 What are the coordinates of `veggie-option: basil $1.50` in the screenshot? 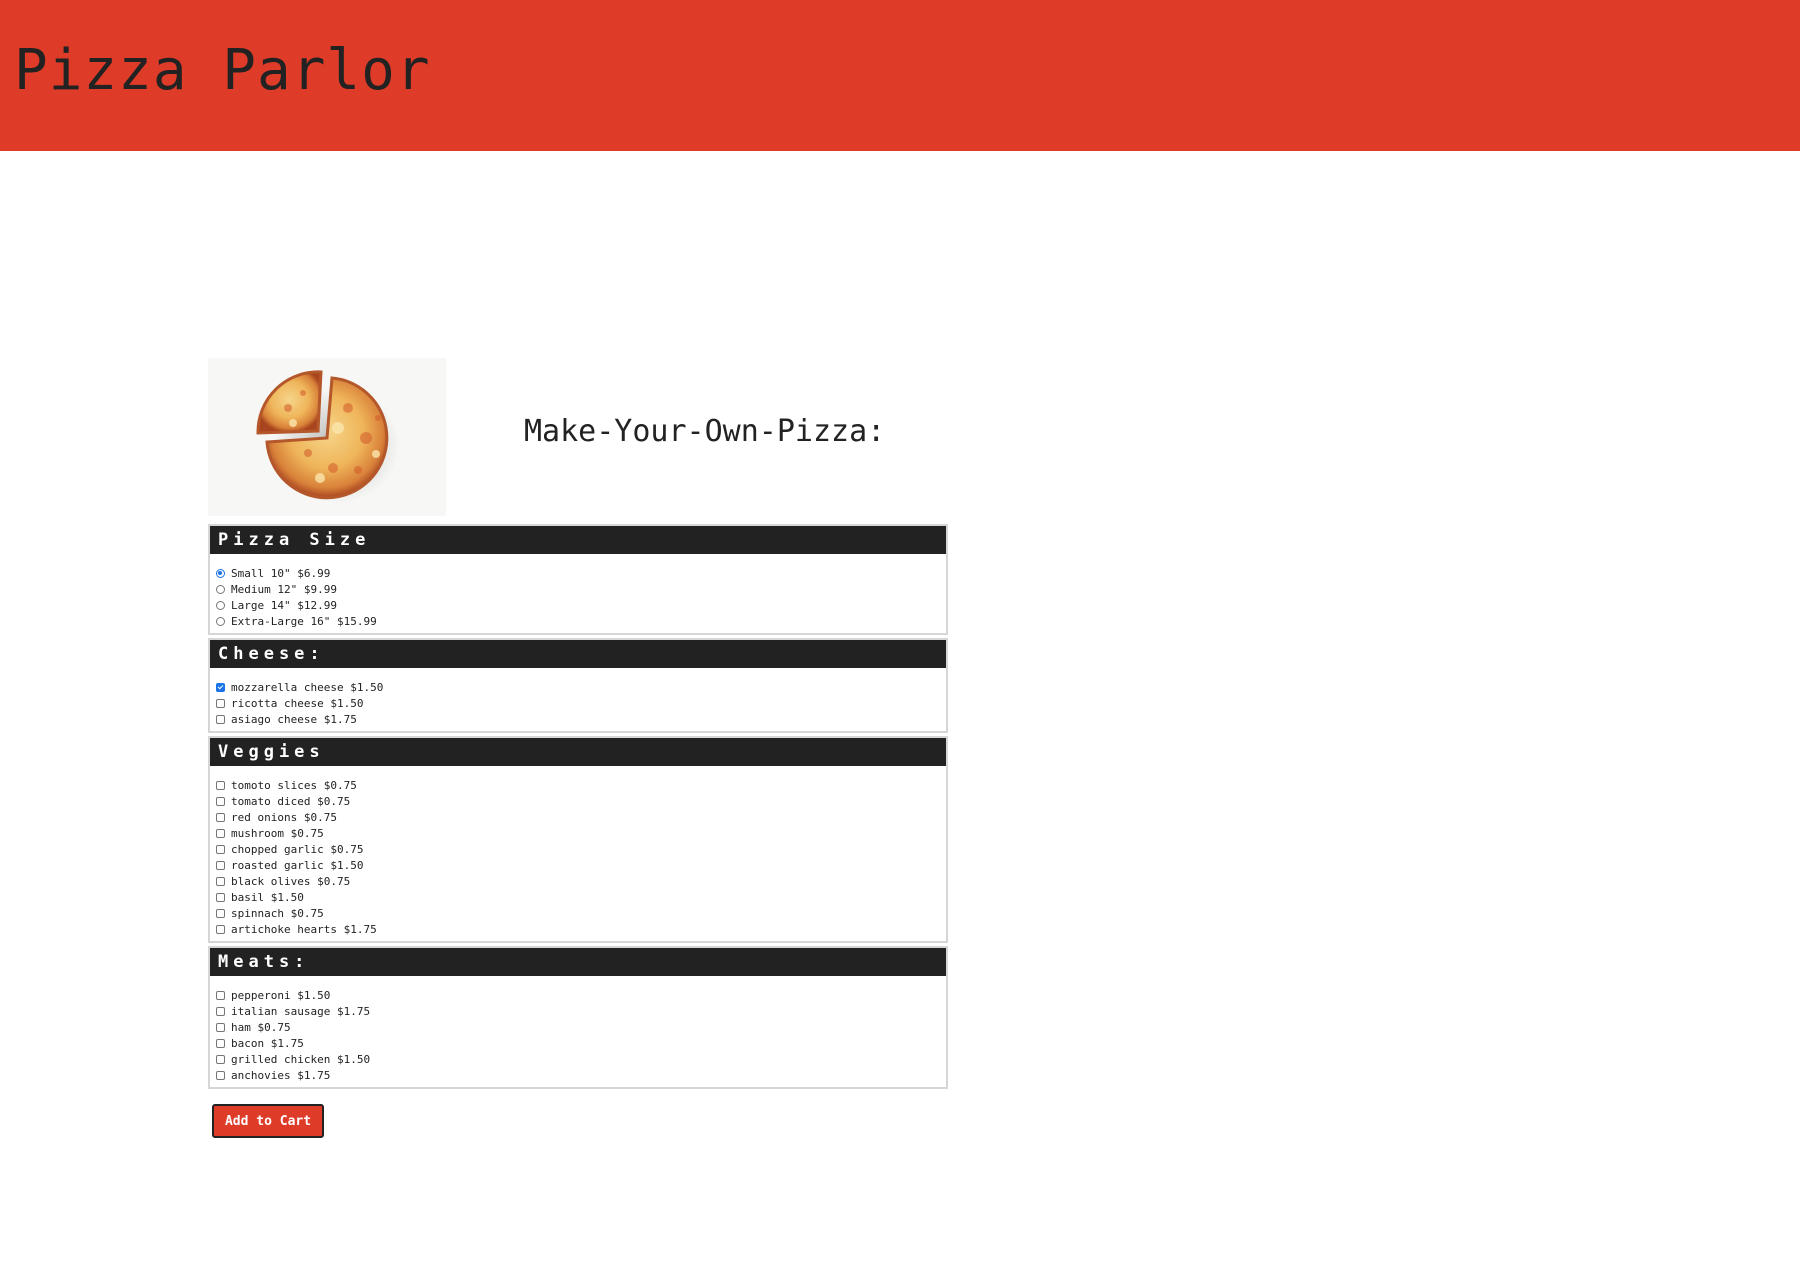 It's located at (581, 897).